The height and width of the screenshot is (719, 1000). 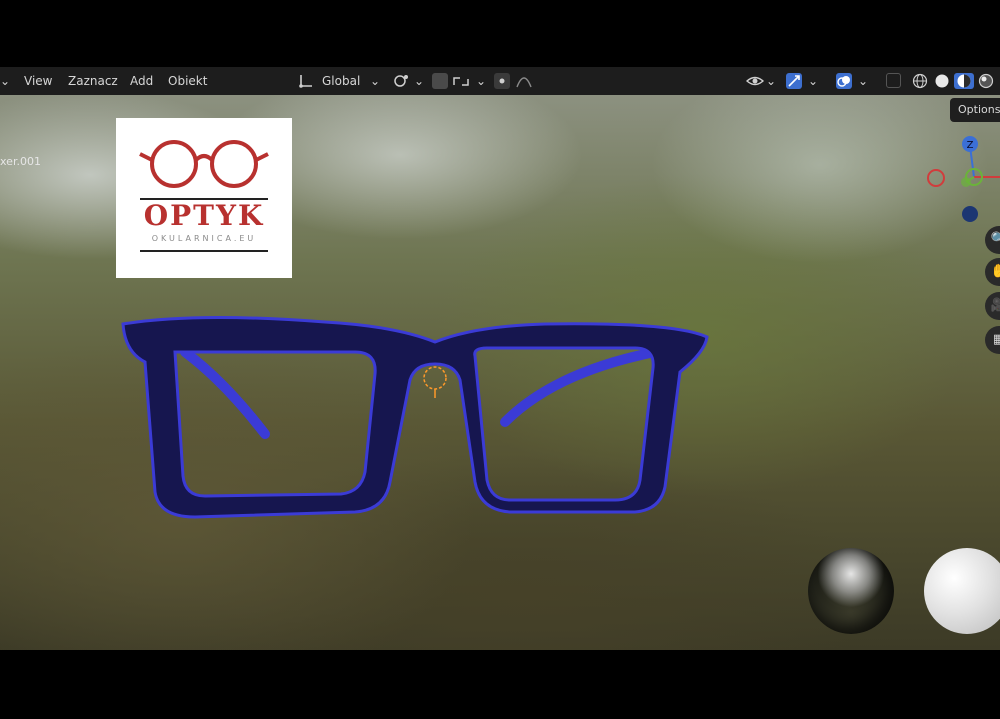 What do you see at coordinates (526, 81) in the screenshot?
I see `falloff-icon` at bounding box center [526, 81].